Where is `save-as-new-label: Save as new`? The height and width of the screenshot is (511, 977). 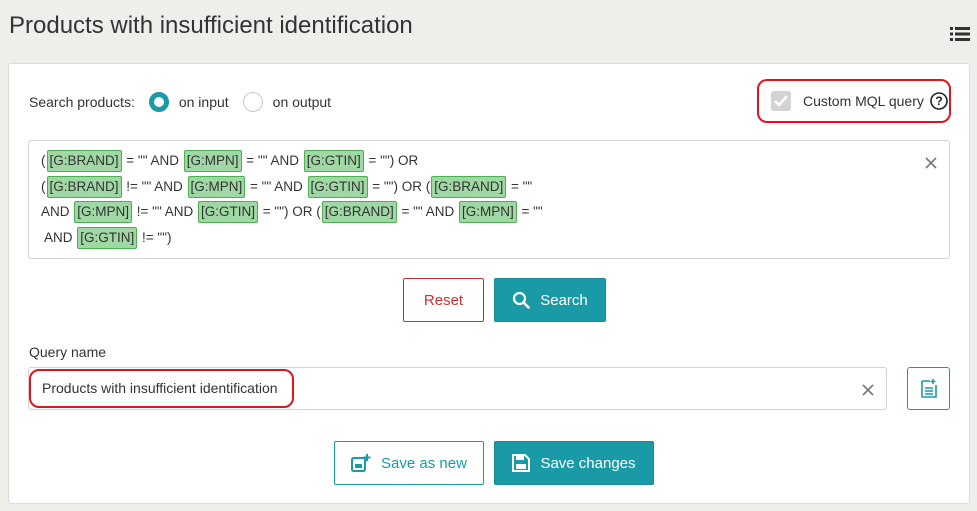 save-as-new-label: Save as new is located at coordinates (424, 463).